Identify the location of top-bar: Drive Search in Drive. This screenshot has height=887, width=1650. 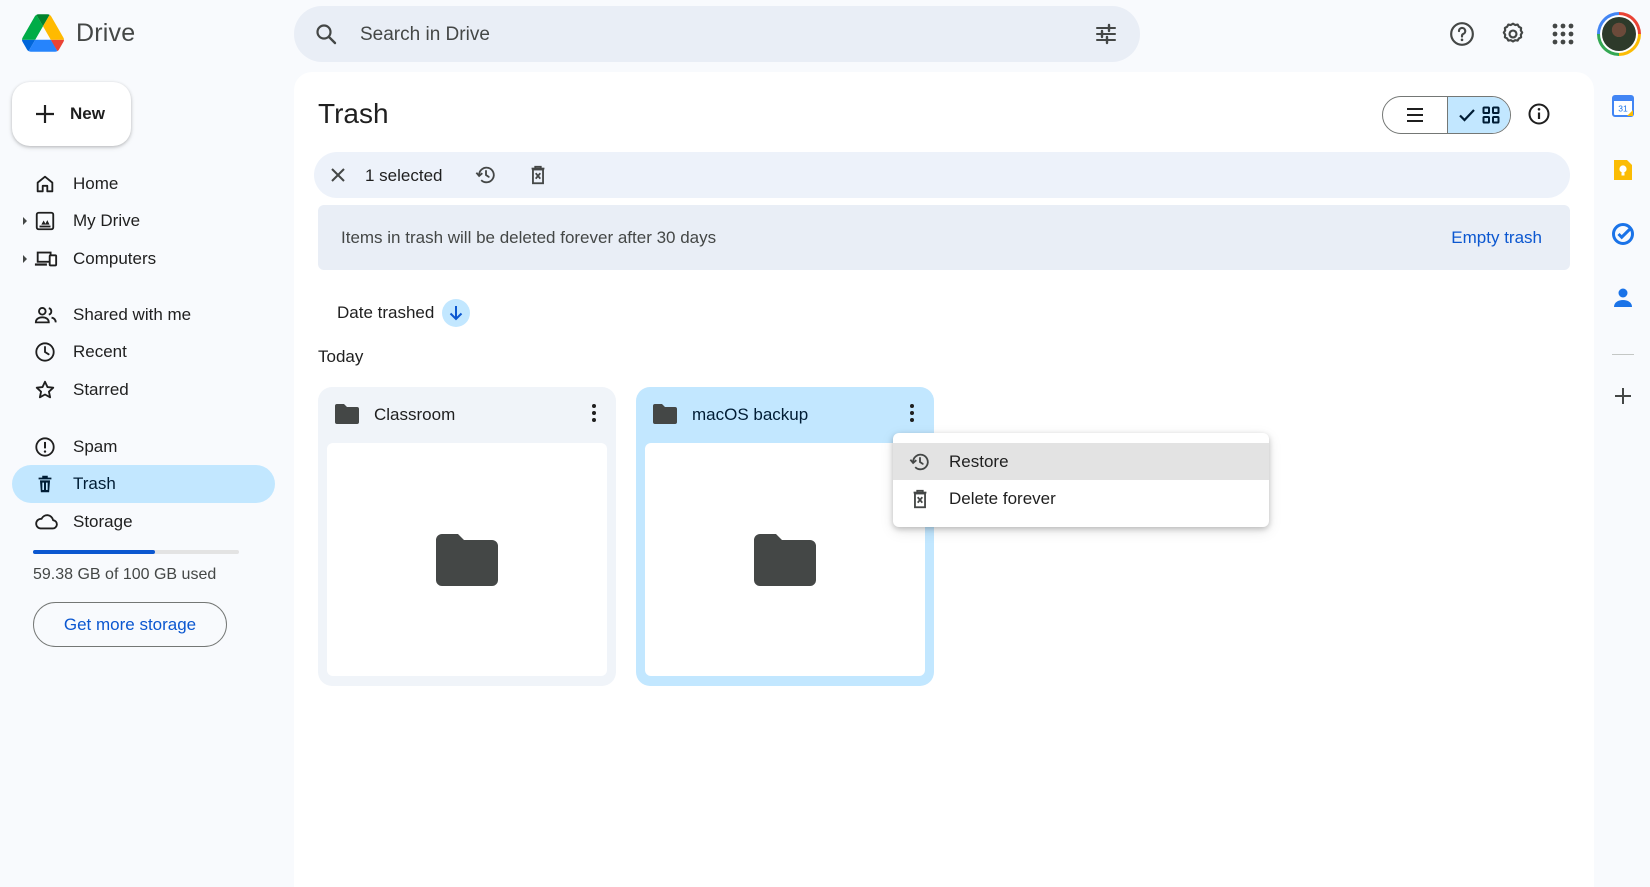
(825, 34).